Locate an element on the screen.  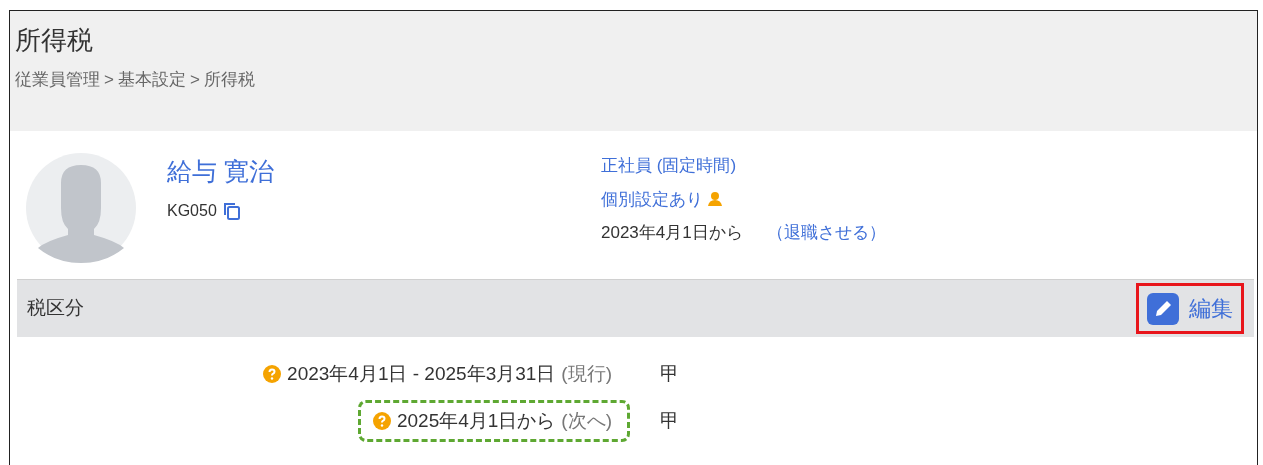
employee-name-link: 給与 寛治 is located at coordinates (220, 171).